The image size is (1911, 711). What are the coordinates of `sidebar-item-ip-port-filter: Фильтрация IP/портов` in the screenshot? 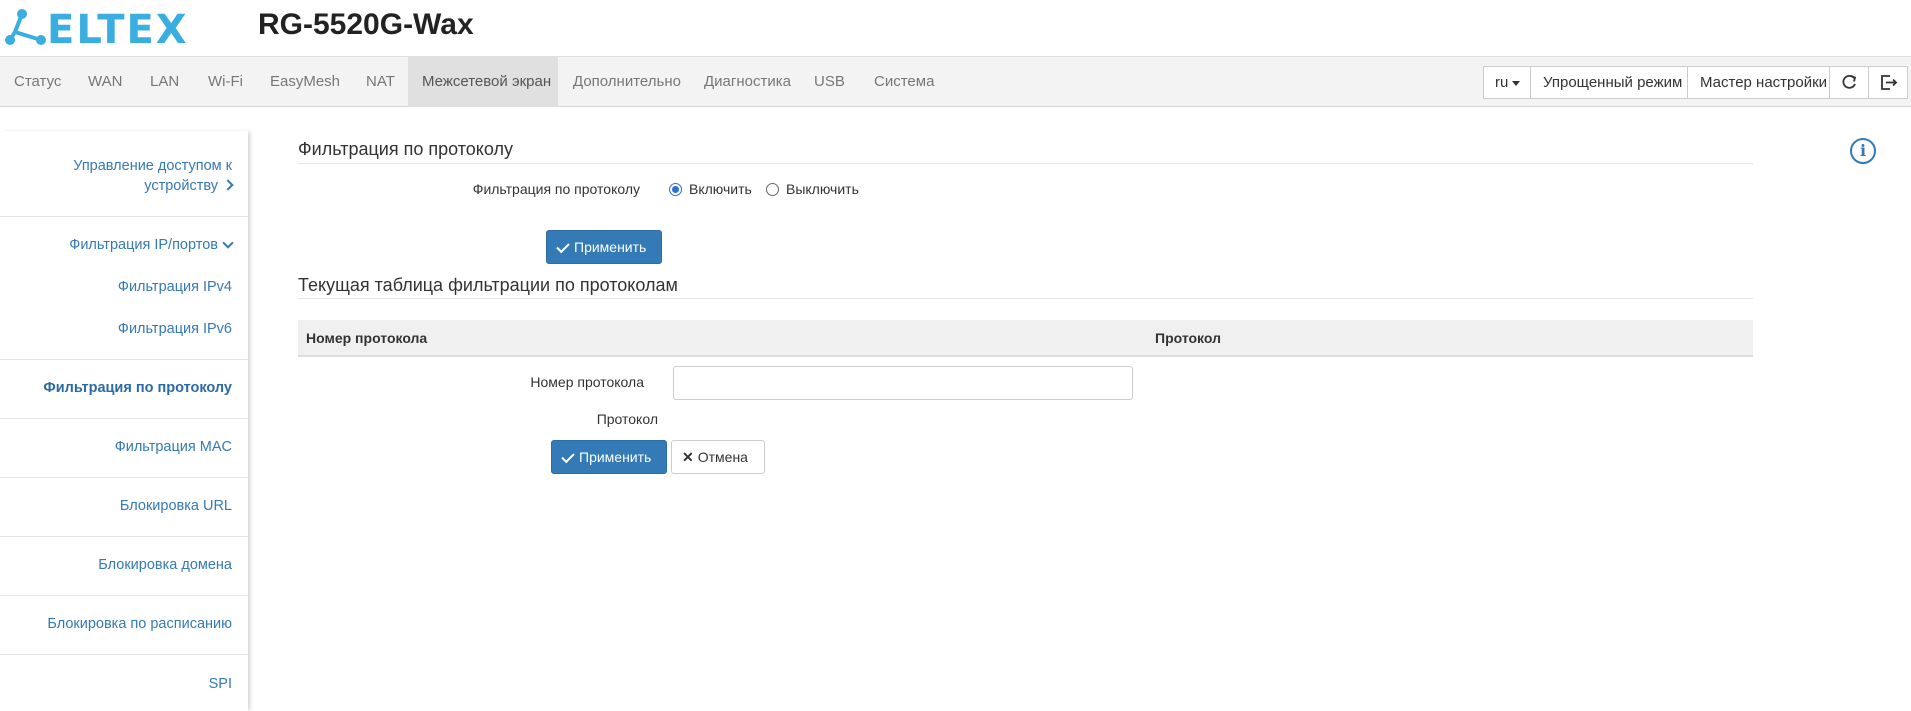 It's located at (124, 245).